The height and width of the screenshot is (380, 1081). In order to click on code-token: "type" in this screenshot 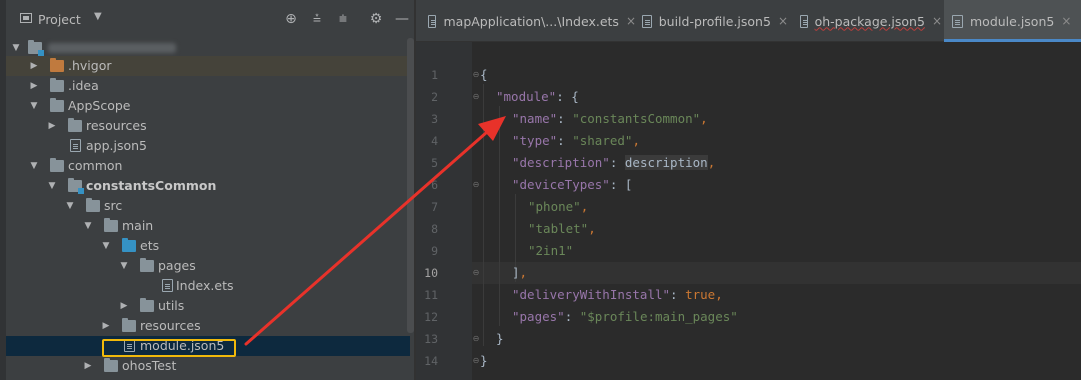, I will do `click(535, 140)`.